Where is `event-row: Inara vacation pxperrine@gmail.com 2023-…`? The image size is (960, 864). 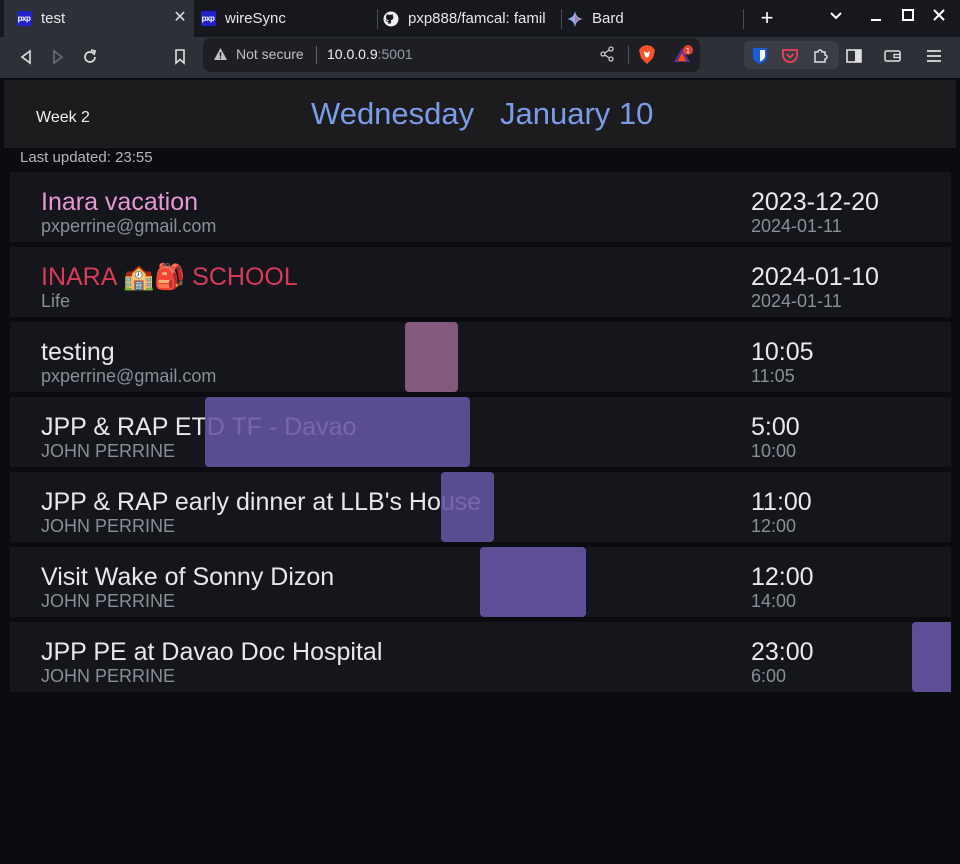 event-row: Inara vacation pxperrine@gmail.com 2023-… is located at coordinates (480, 207).